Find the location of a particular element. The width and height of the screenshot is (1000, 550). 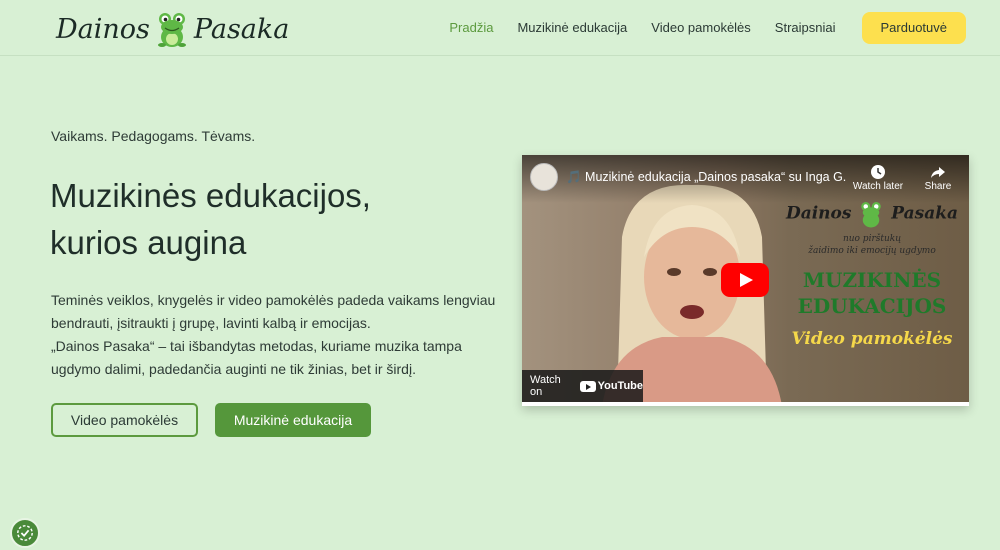

accessibility-icon is located at coordinates (25, 533).